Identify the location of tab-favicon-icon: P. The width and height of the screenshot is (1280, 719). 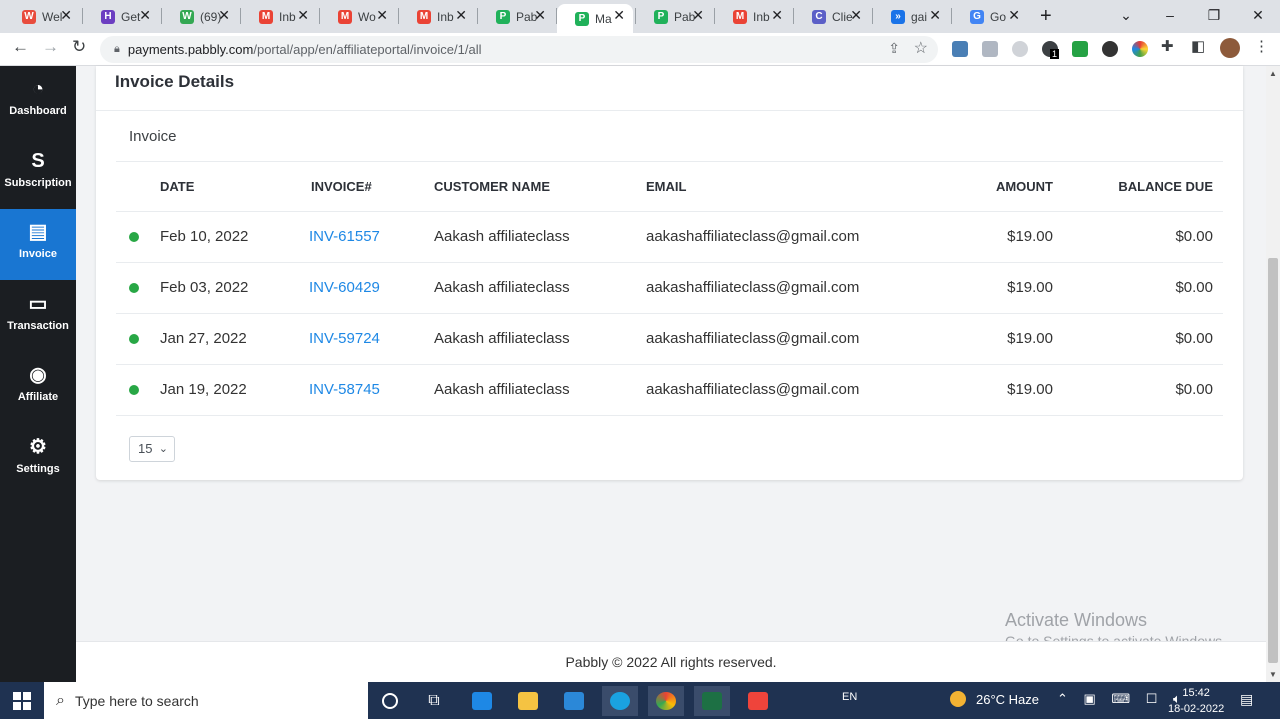
(503, 16).